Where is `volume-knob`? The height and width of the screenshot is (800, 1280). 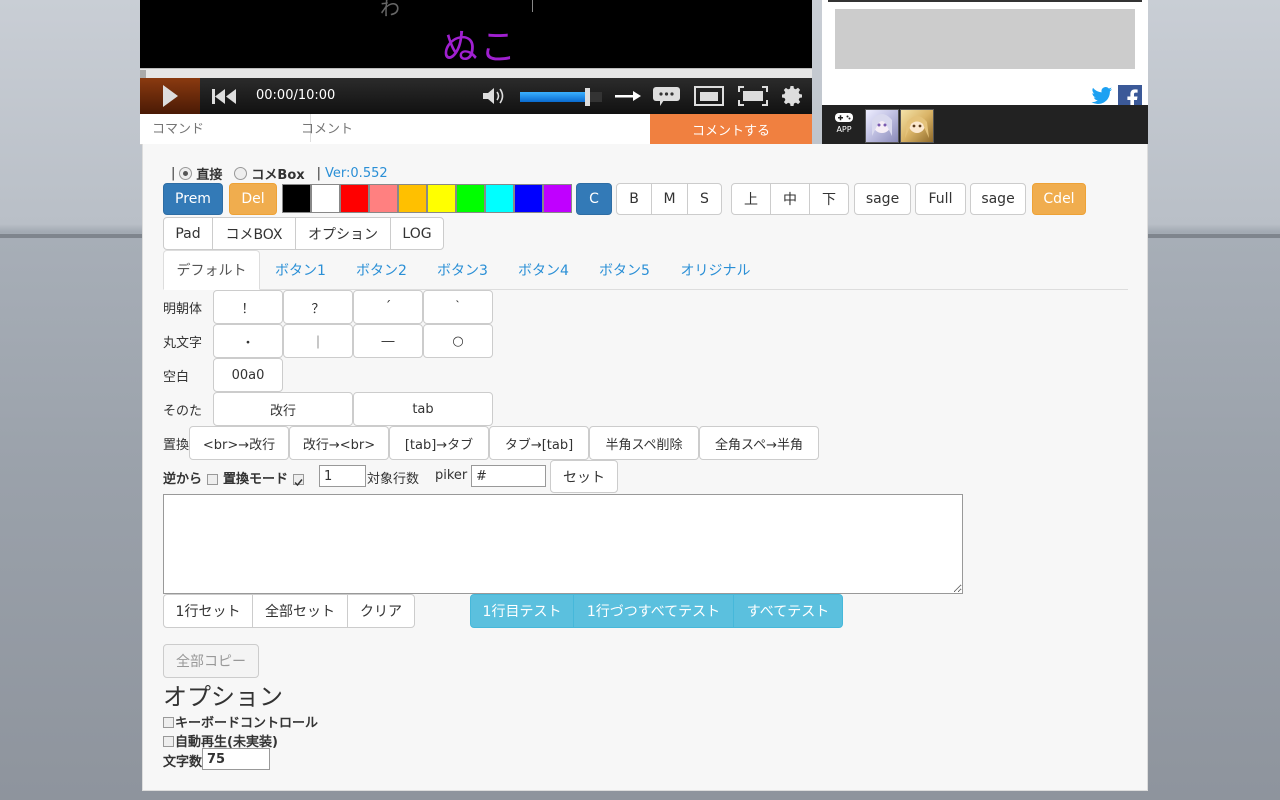 volume-knob is located at coordinates (588, 97).